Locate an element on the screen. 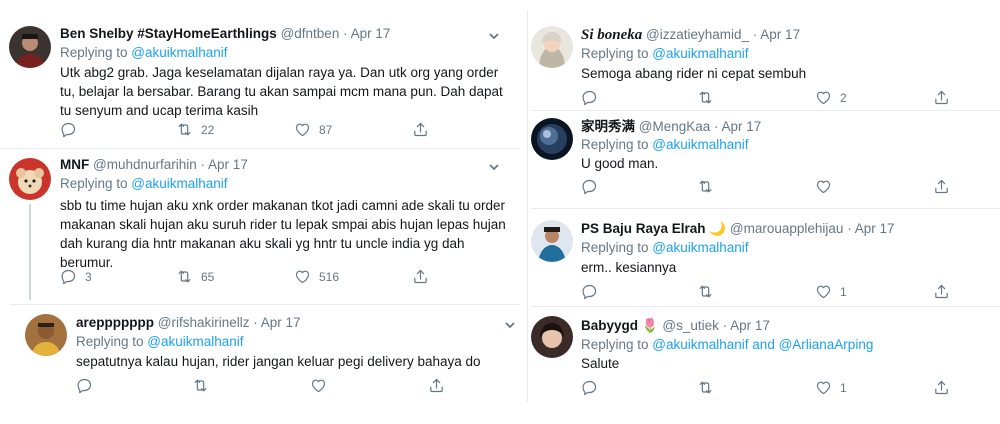 This screenshot has height=424, width=1000. tweet-header: areppppppp @rifshakirinellz · Apr 17 is located at coordinates (188, 323).